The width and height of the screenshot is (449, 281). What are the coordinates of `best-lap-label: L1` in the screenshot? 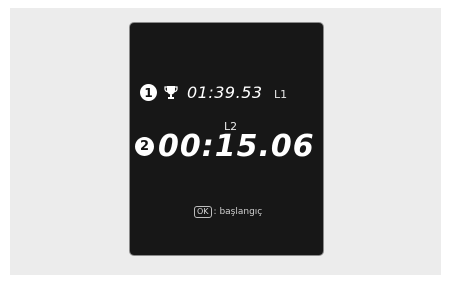 It's located at (281, 94).